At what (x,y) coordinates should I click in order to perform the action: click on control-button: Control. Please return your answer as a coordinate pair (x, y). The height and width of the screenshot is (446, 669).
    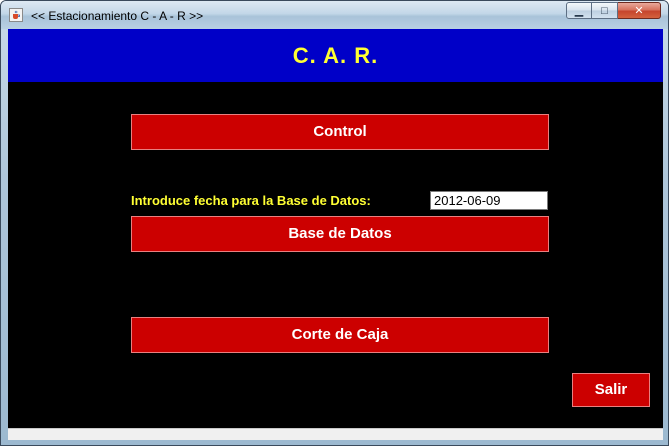
    Looking at the image, I should click on (340, 132).